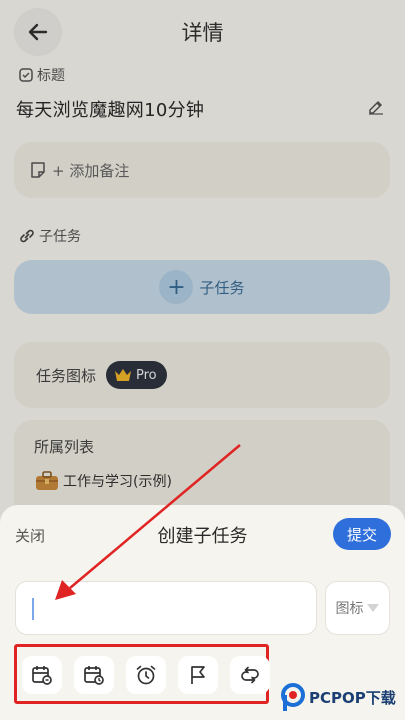  I want to click on watermark-text: PCPOP下载, so click(352, 697).